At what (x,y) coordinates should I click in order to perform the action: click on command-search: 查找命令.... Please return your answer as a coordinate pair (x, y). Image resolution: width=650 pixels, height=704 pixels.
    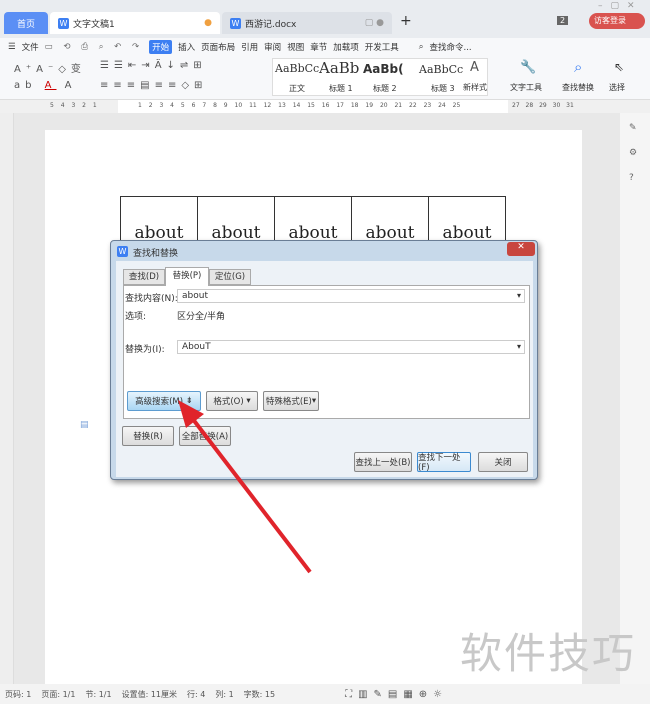
    Looking at the image, I should click on (451, 47).